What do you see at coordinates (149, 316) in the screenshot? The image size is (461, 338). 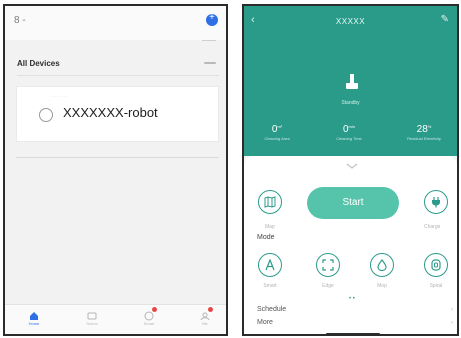 I see `tab-smart: Smart` at bounding box center [149, 316].